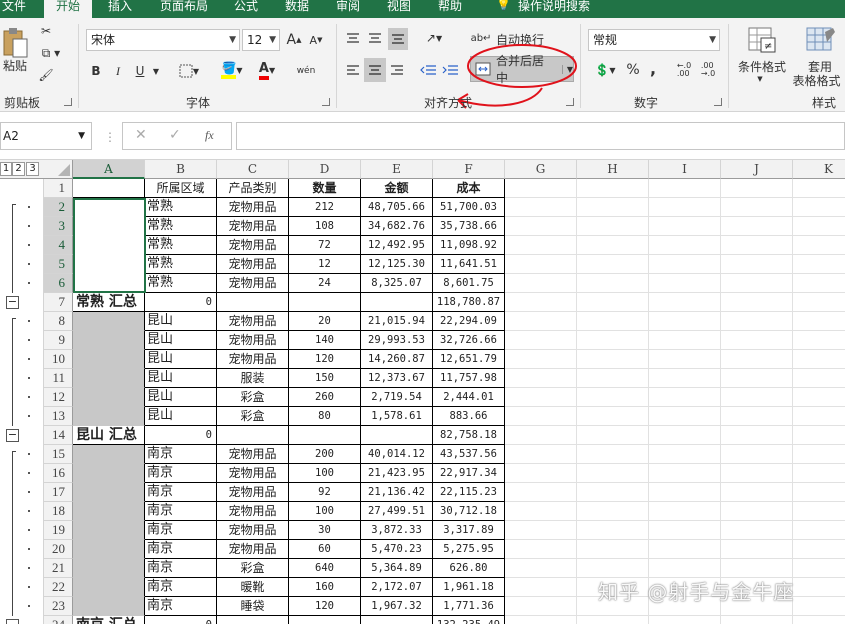 This screenshot has height=624, width=845. Describe the element at coordinates (175, 135) in the screenshot. I see `confirm-icon: ✓` at that location.